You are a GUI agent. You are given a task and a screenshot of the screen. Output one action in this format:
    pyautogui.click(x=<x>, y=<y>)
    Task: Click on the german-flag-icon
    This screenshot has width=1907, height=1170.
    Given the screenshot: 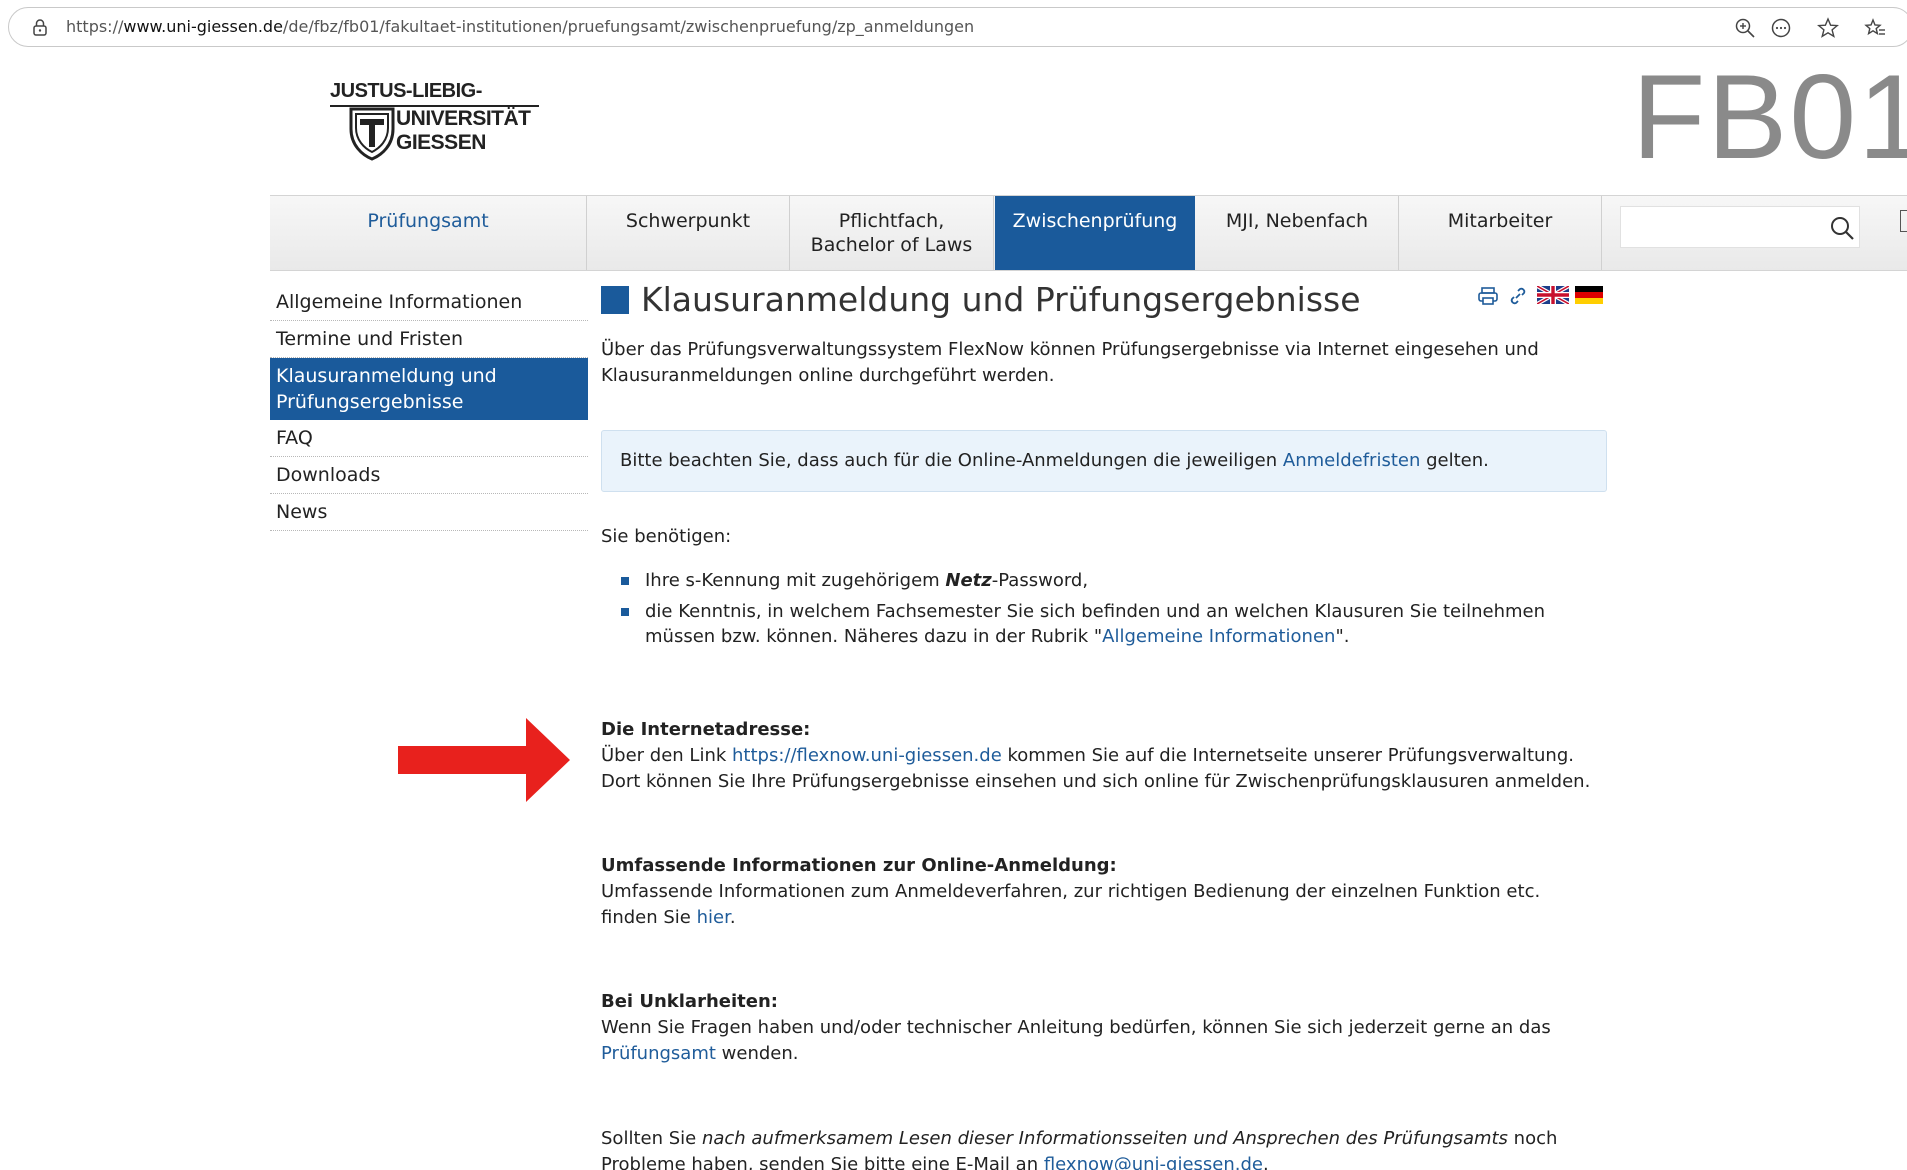 What is the action you would take?
    pyautogui.click(x=1589, y=295)
    